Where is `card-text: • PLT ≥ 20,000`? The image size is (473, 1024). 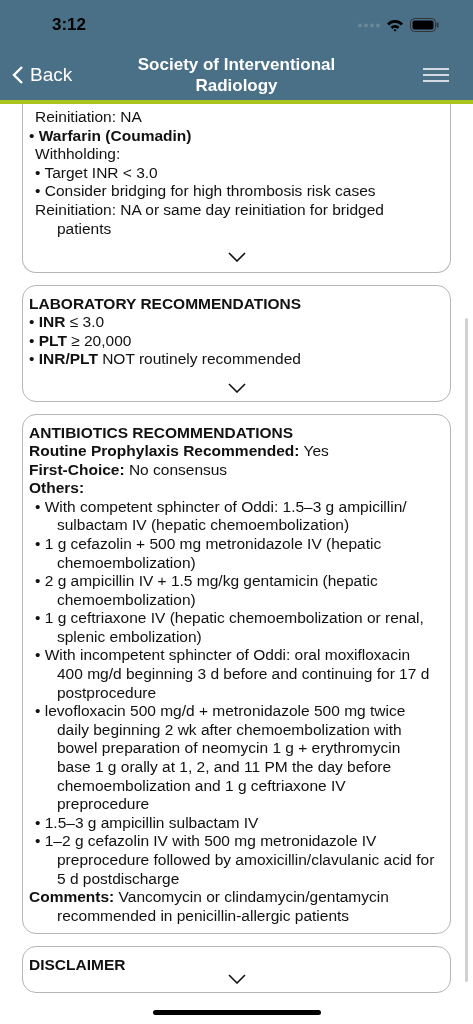 card-text: • PLT ≥ 20,000 is located at coordinates (80, 341).